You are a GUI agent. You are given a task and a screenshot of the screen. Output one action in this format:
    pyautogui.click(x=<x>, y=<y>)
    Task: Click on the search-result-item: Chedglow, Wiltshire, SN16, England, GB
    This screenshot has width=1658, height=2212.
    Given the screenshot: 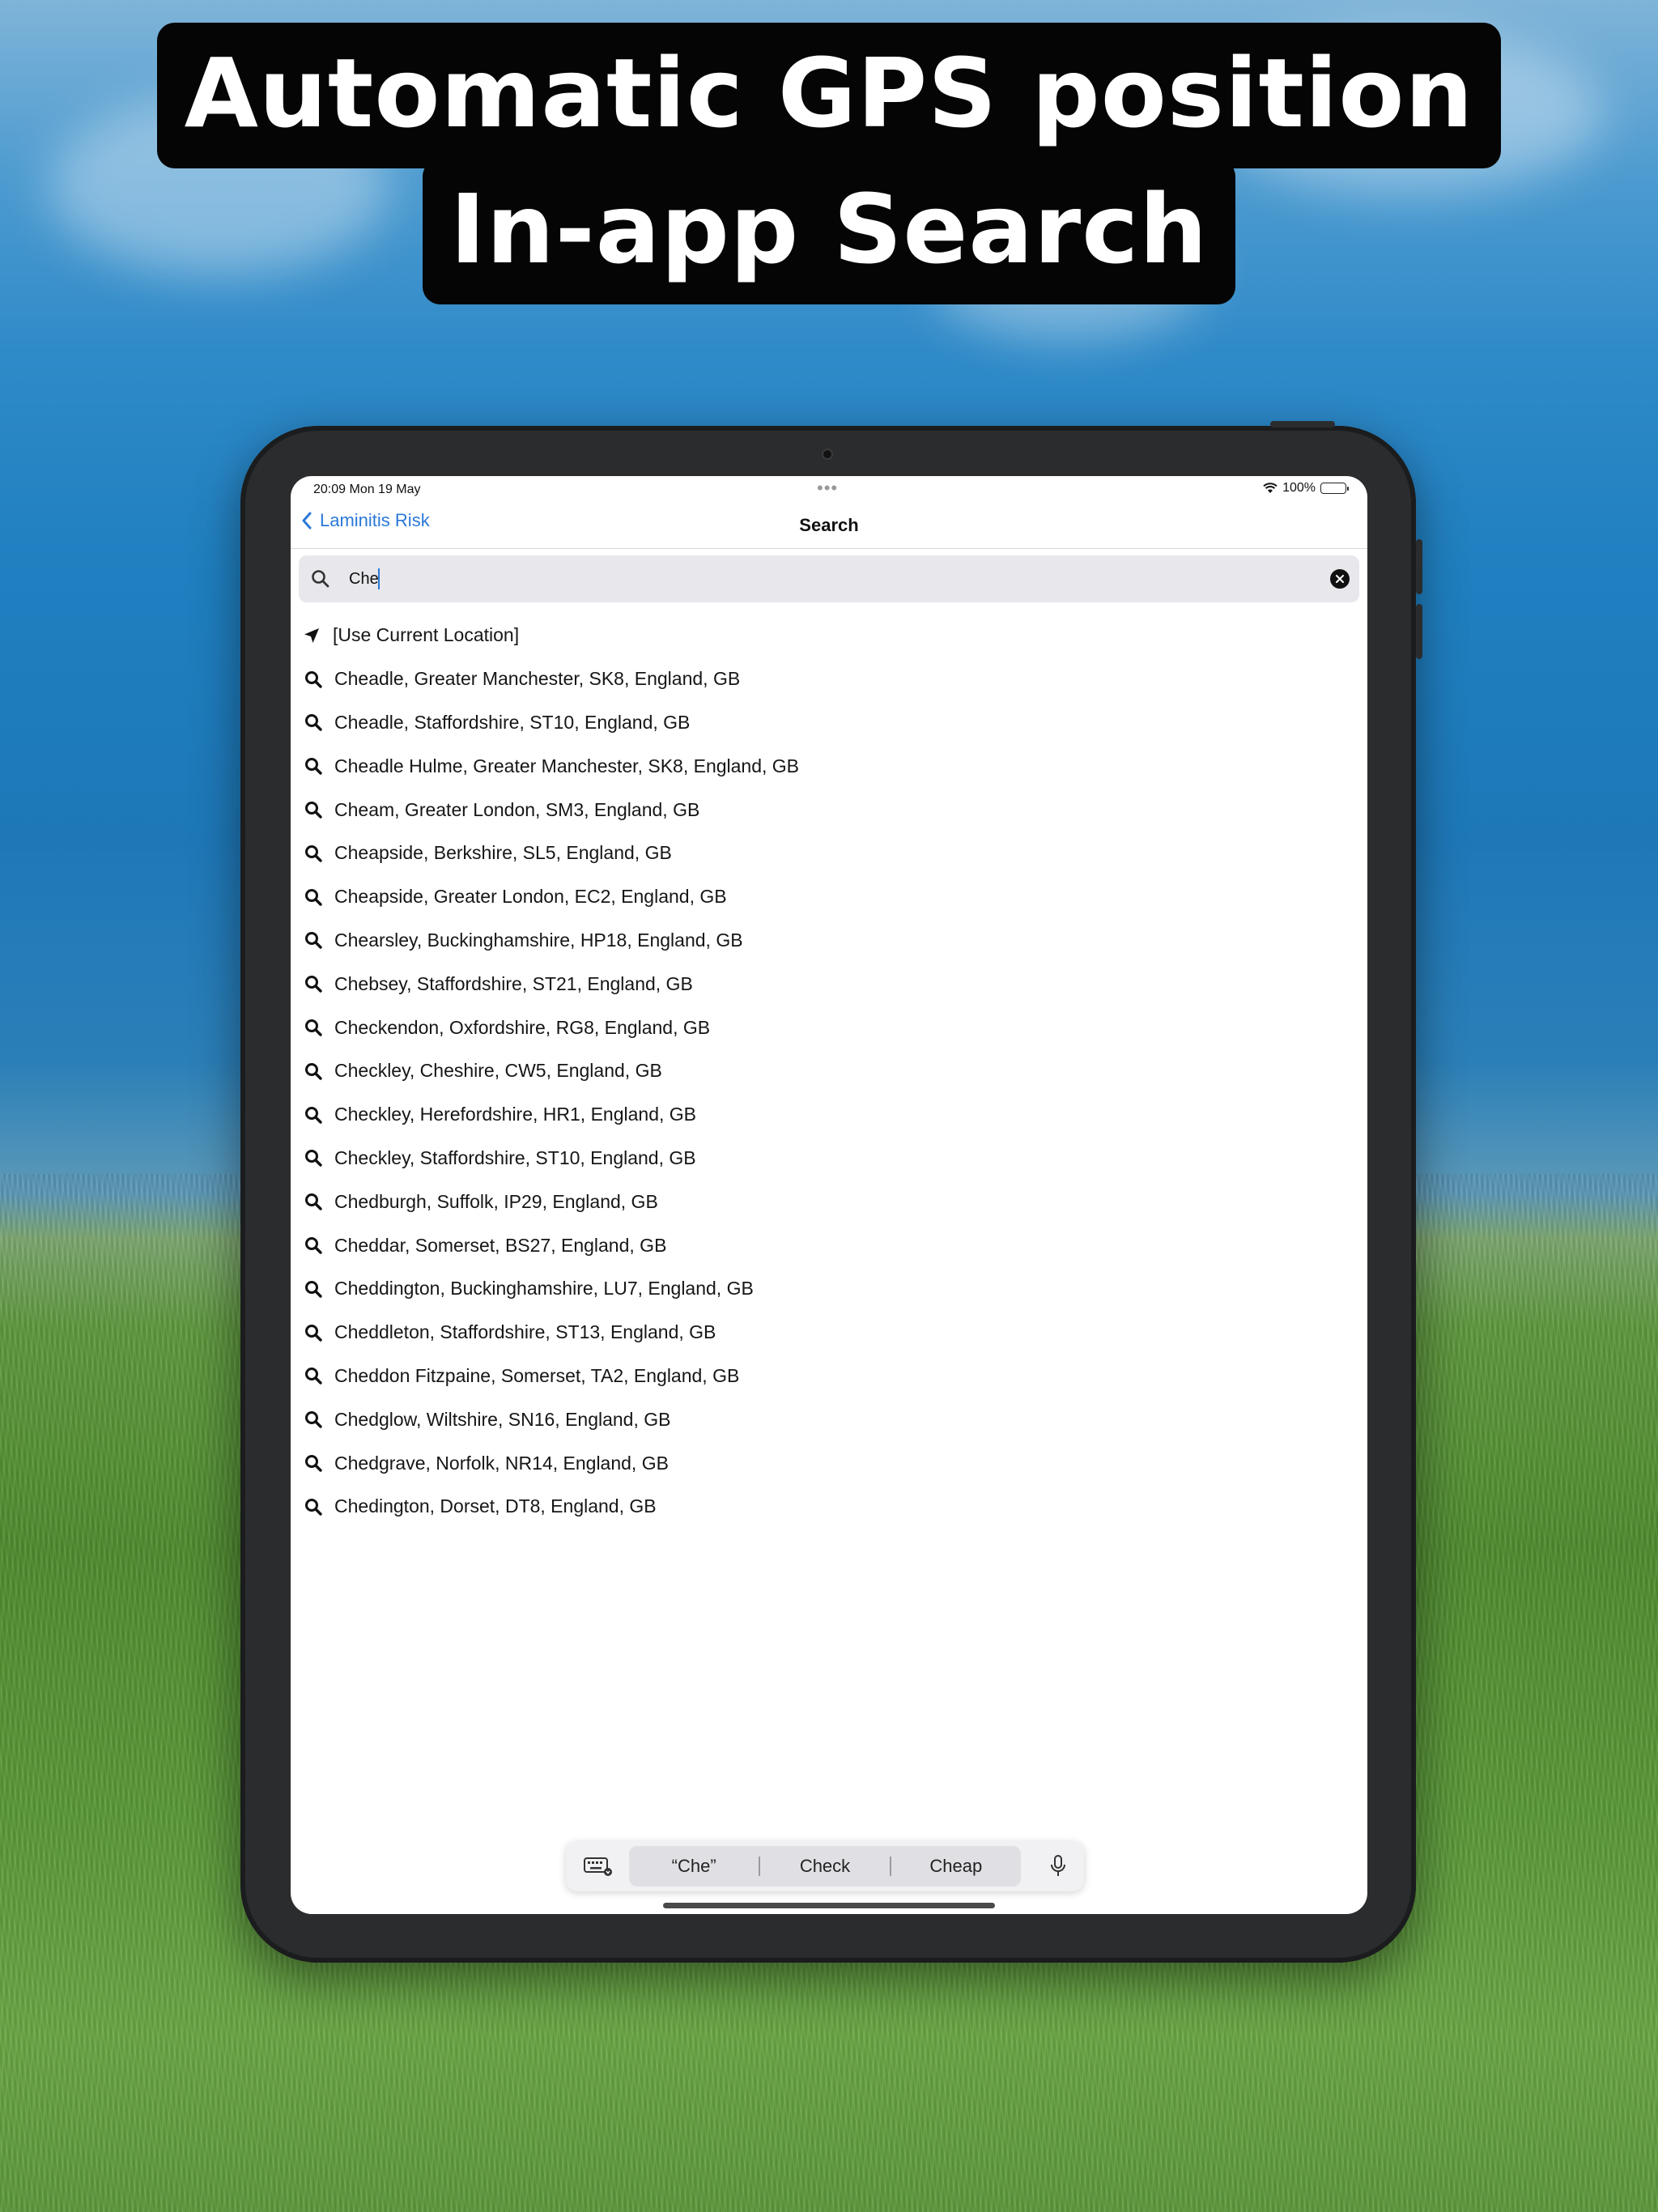 What is the action you would take?
    pyautogui.click(x=829, y=1419)
    